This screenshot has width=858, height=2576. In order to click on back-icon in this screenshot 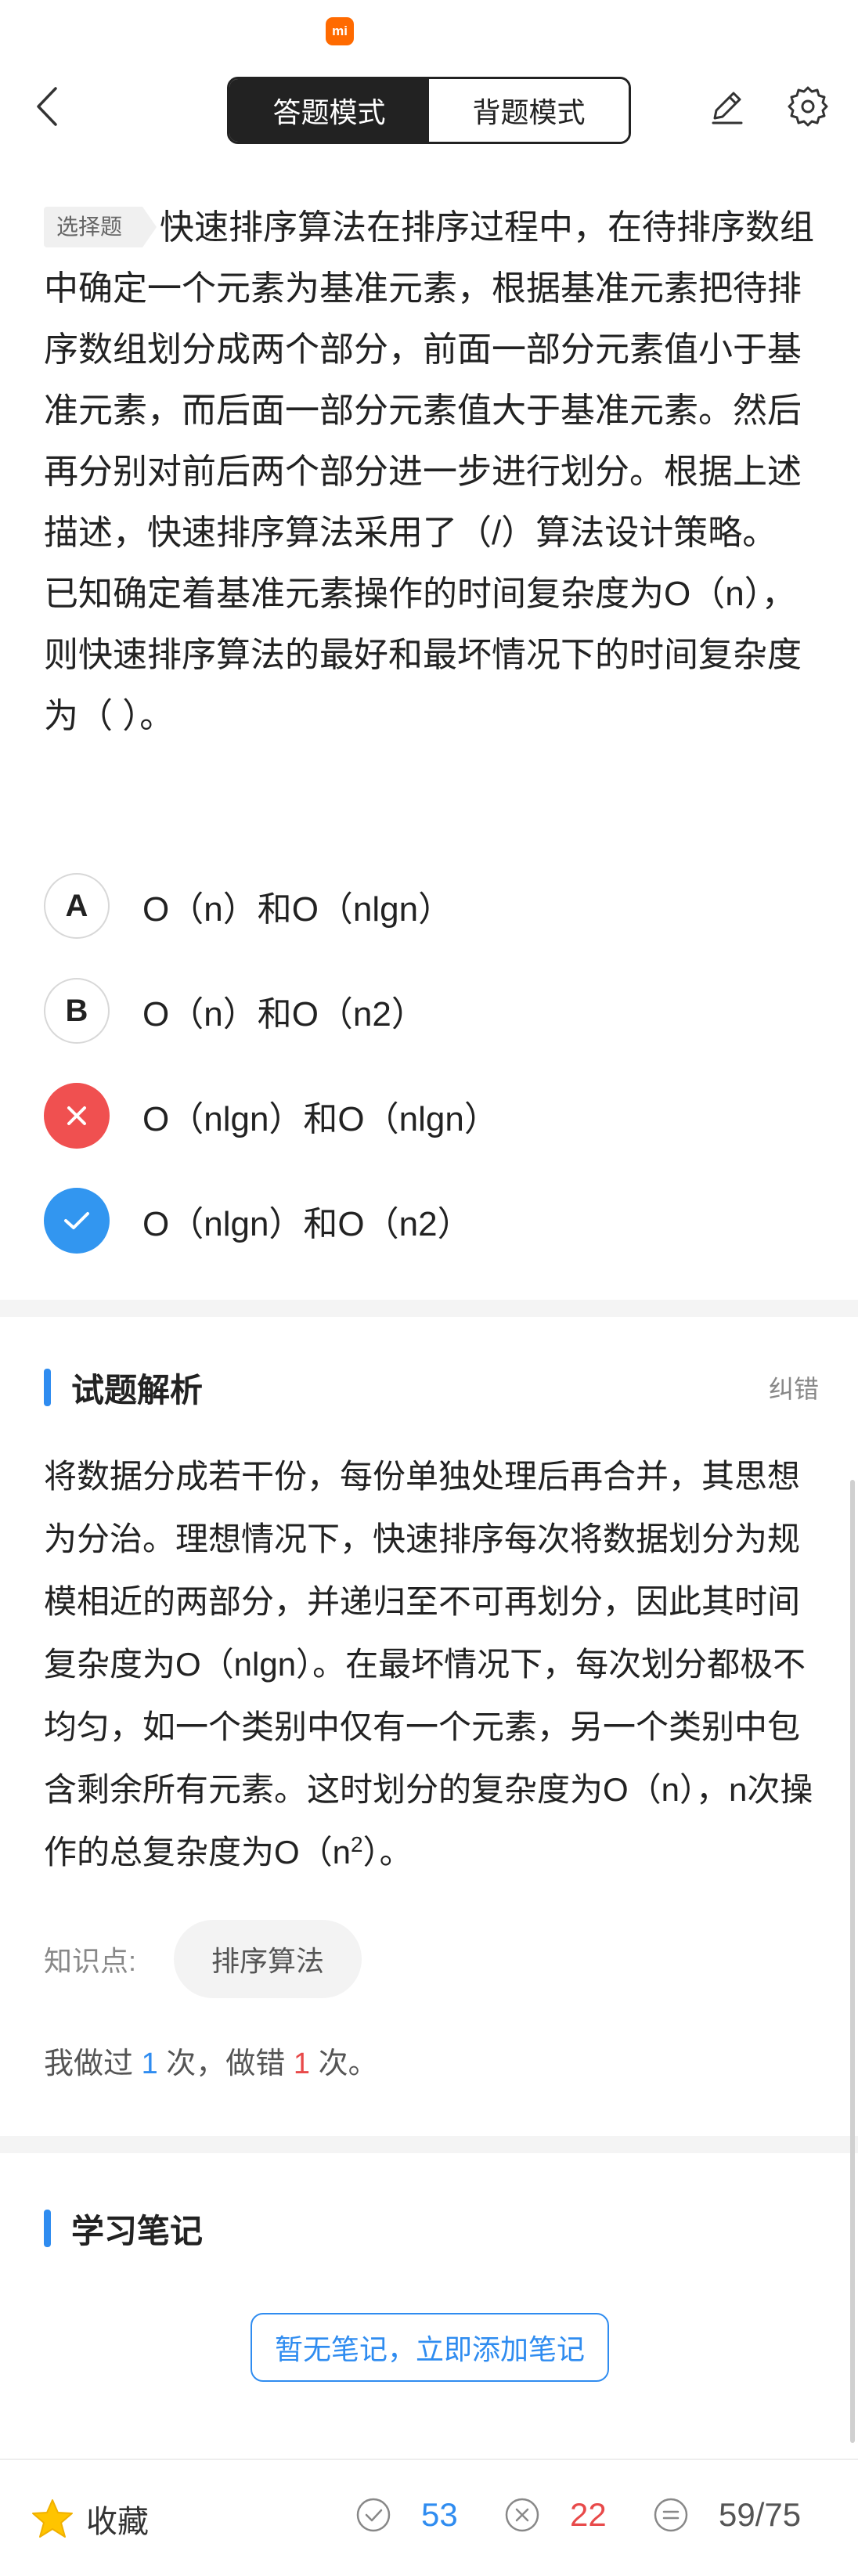, I will do `click(46, 106)`.